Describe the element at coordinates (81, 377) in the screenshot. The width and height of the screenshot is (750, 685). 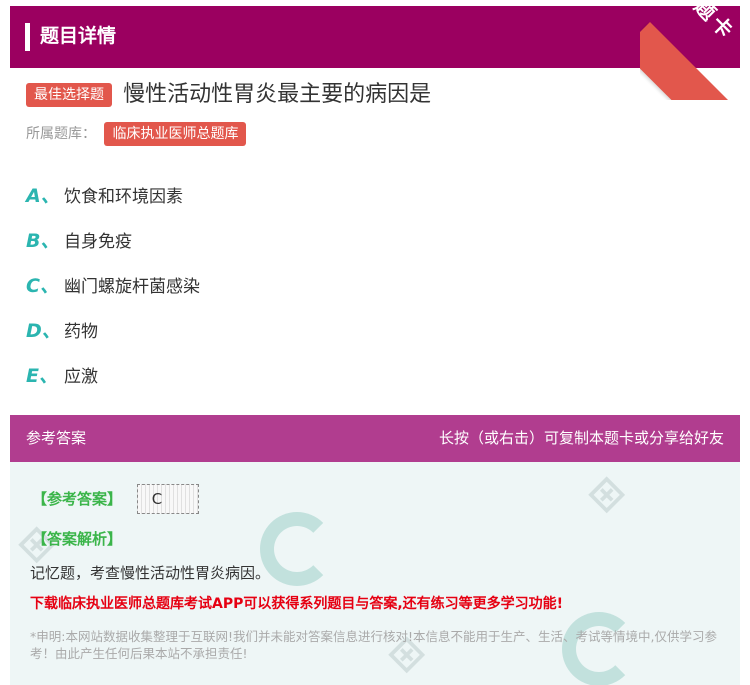
I see `option-text: 应激` at that location.